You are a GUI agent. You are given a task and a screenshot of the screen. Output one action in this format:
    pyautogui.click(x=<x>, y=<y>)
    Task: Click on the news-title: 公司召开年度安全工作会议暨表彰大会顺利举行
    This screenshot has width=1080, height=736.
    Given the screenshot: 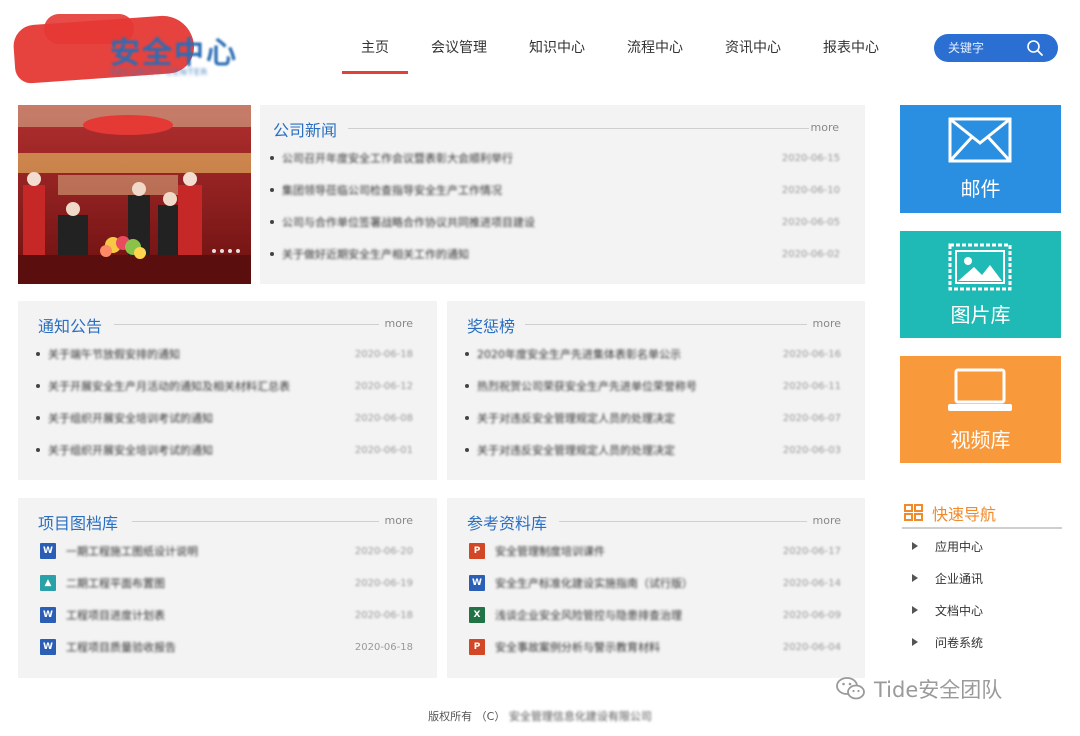 What is the action you would take?
    pyautogui.click(x=397, y=158)
    